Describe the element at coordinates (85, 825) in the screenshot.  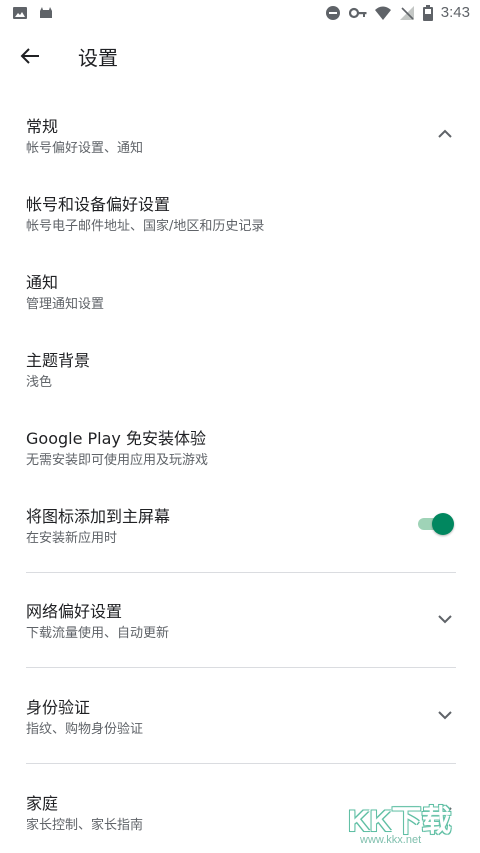
I see `section-family-subtitle: 家长控制、家长指南` at that location.